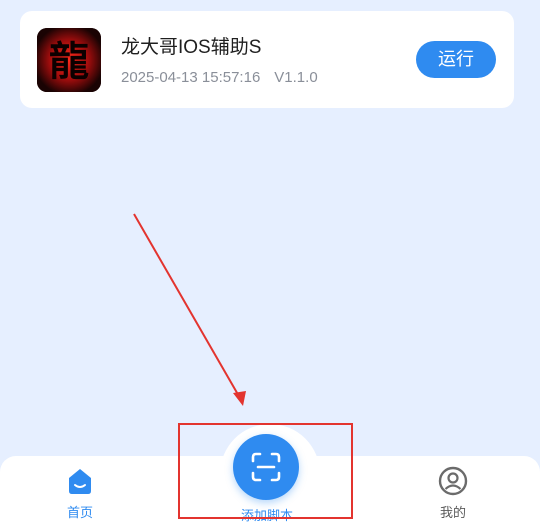 This screenshot has height=522, width=540. I want to click on script-title: 龙大哥IOS辅助S, so click(191, 47).